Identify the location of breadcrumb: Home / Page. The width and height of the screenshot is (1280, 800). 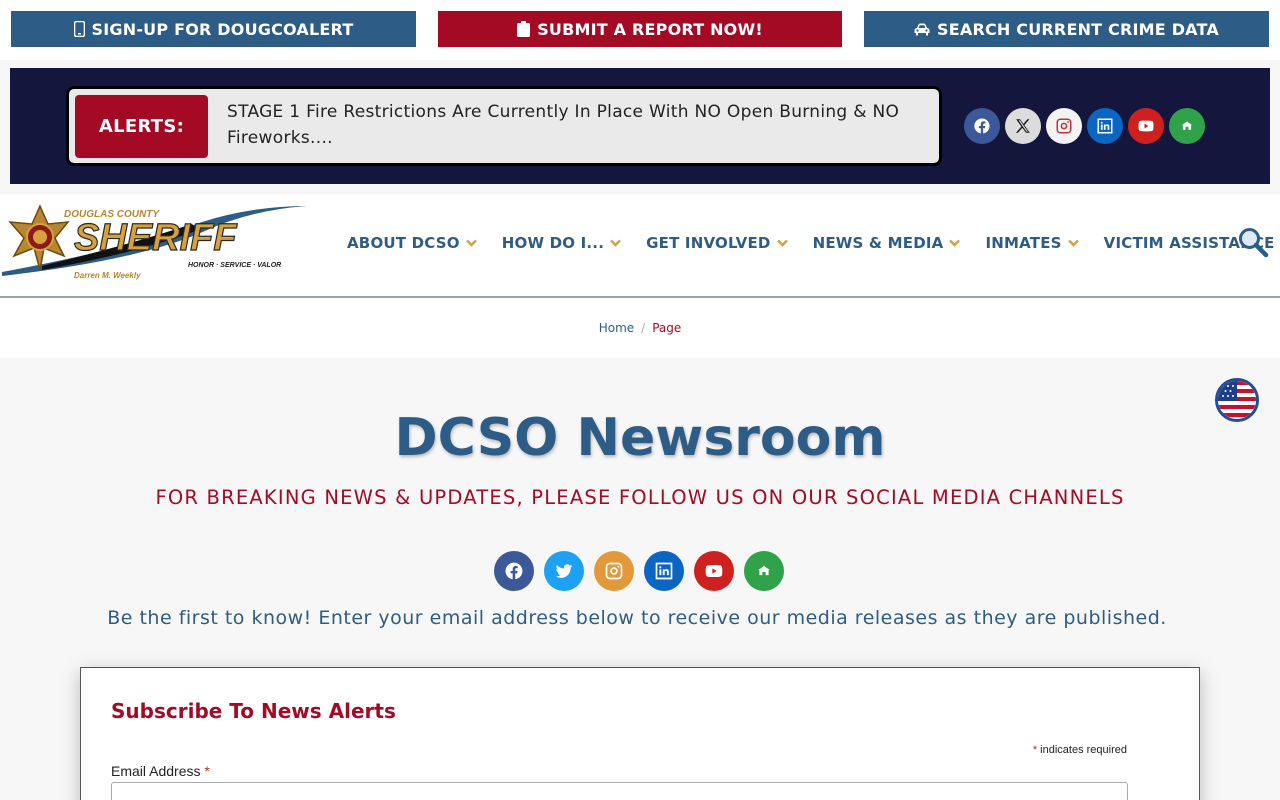
(640, 328).